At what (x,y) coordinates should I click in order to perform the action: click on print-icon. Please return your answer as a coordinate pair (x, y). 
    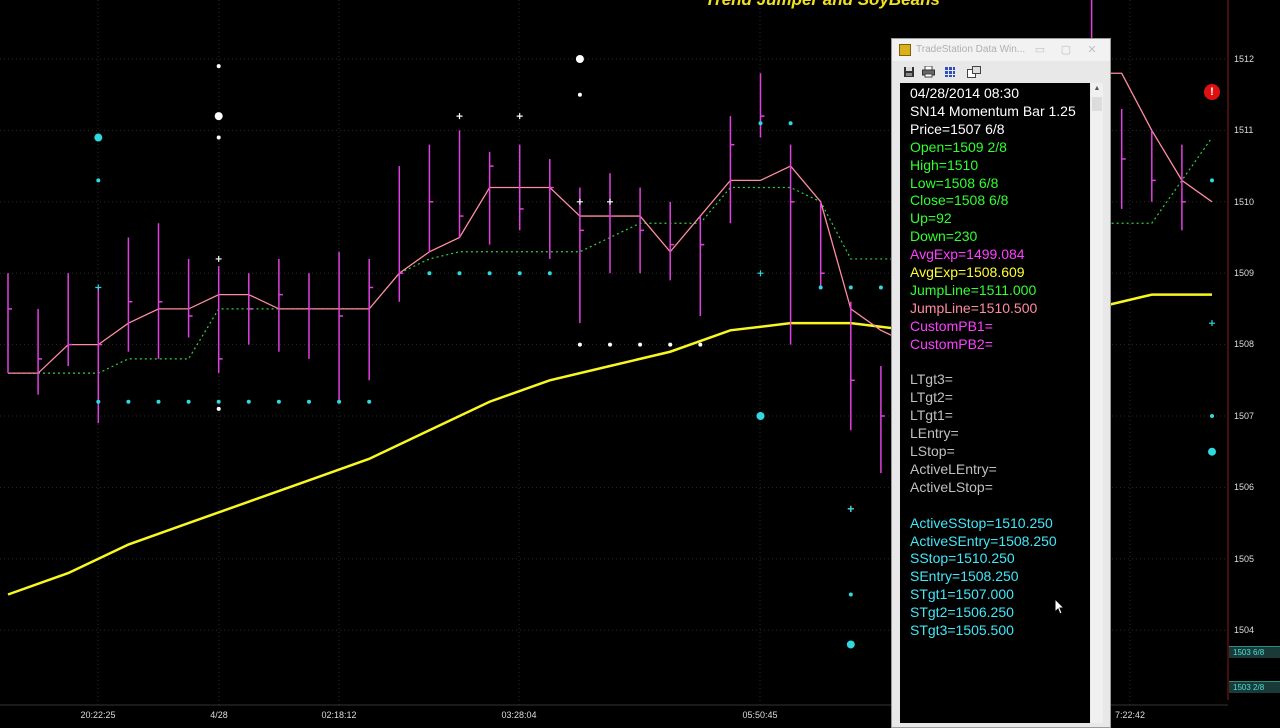
    Looking at the image, I should click on (928, 72).